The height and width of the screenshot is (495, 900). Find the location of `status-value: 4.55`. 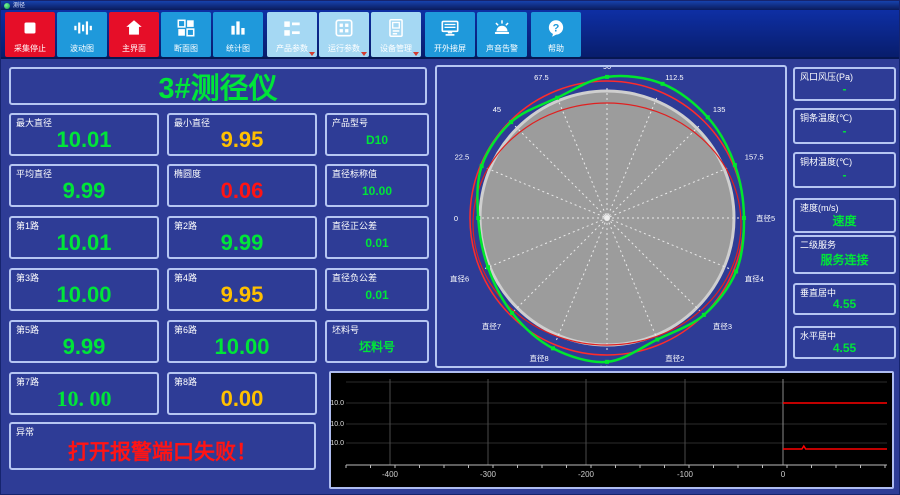

status-value: 4.55 is located at coordinates (844, 304).